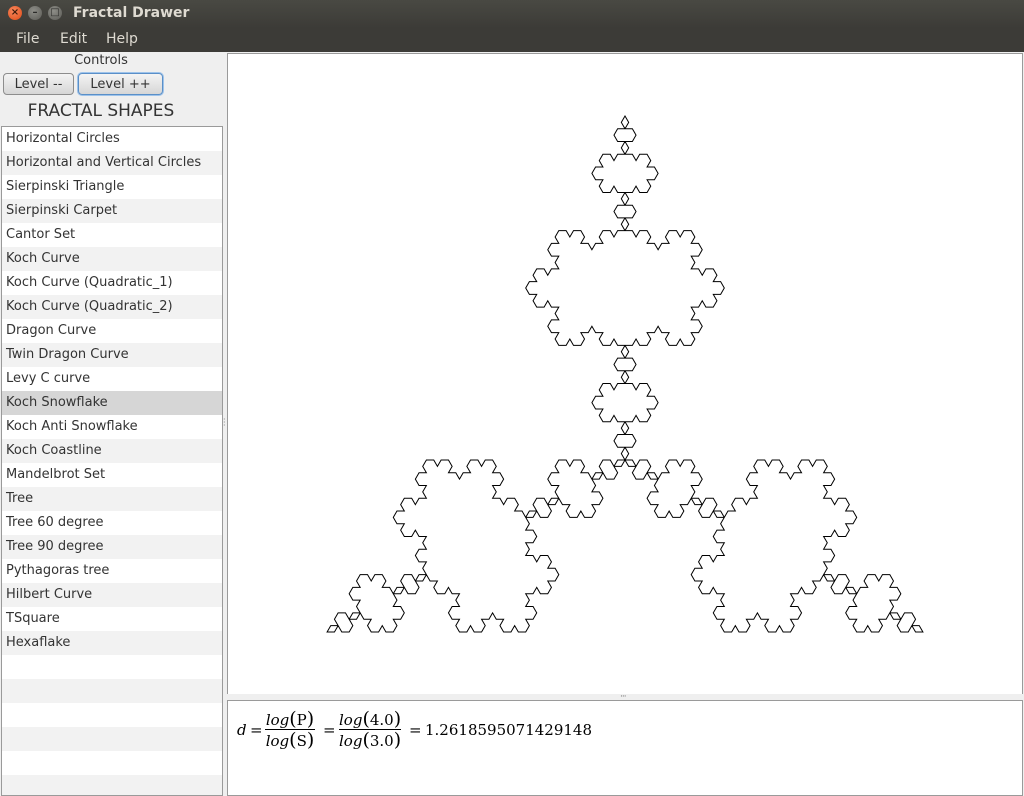  I want to click on splitter-grip-icon: ···, so click(224, 422).